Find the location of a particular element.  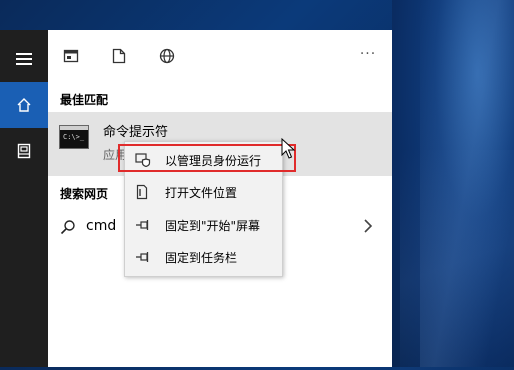

documents-button is located at coordinates (24, 151).